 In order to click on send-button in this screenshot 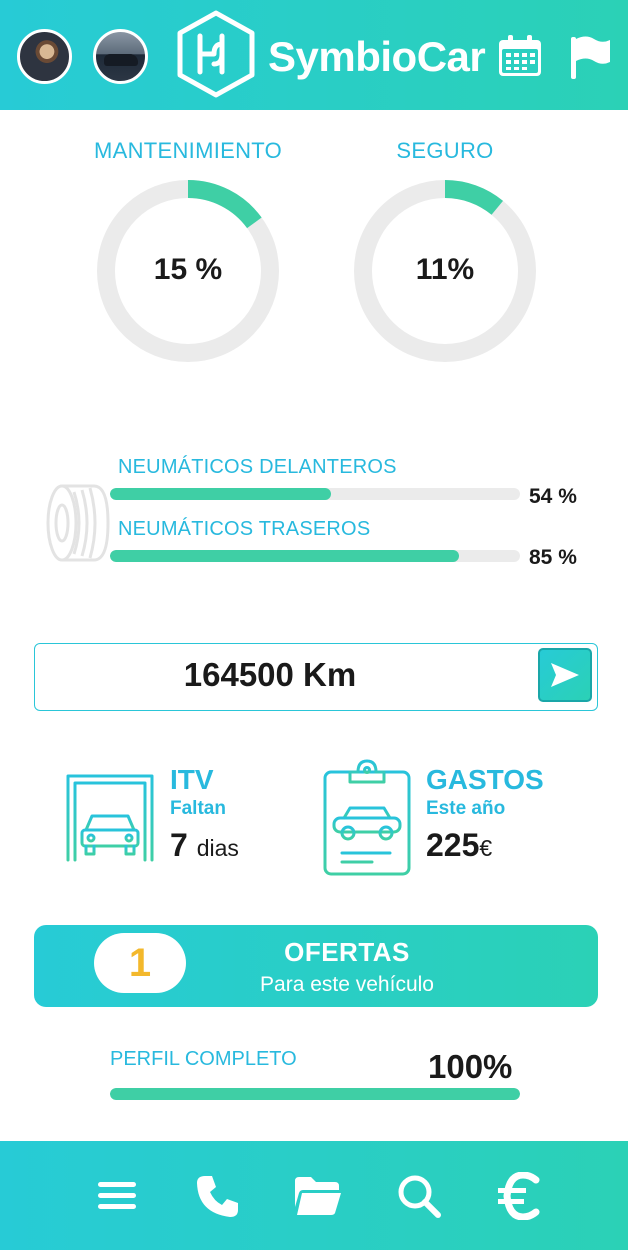, I will do `click(565, 675)`.